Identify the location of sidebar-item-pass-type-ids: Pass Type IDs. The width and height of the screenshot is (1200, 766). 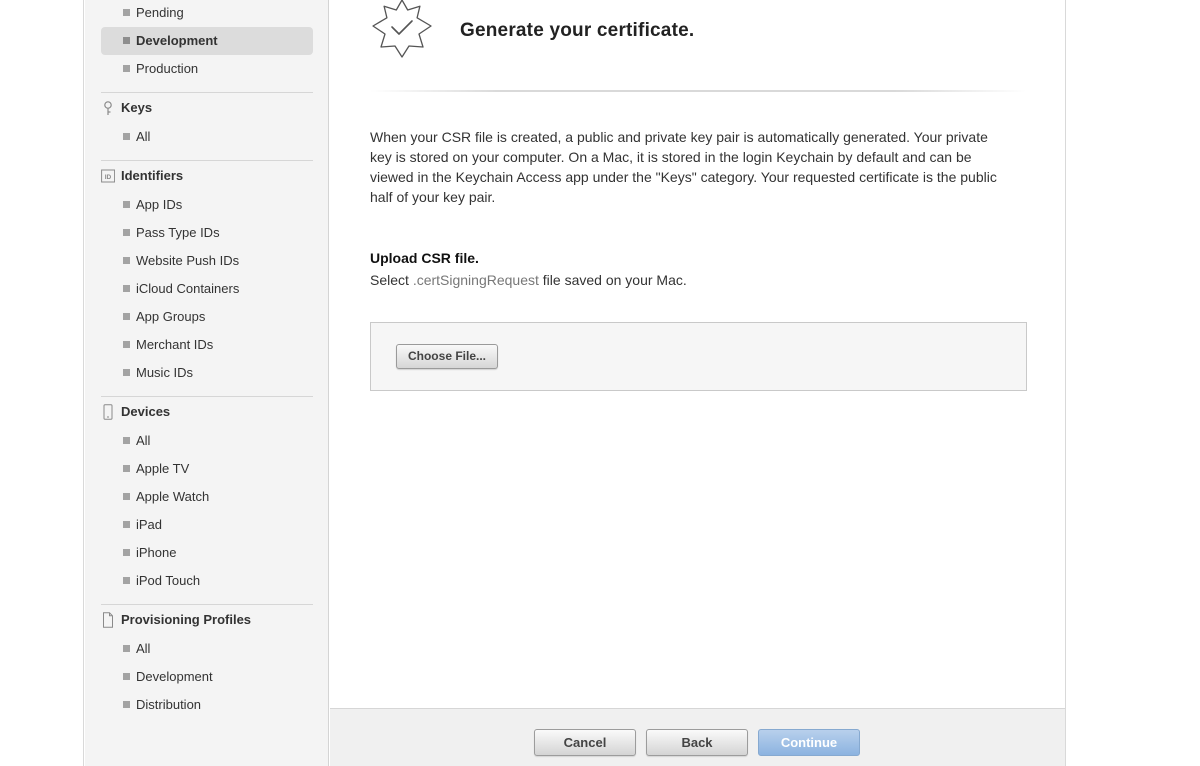
(207, 233).